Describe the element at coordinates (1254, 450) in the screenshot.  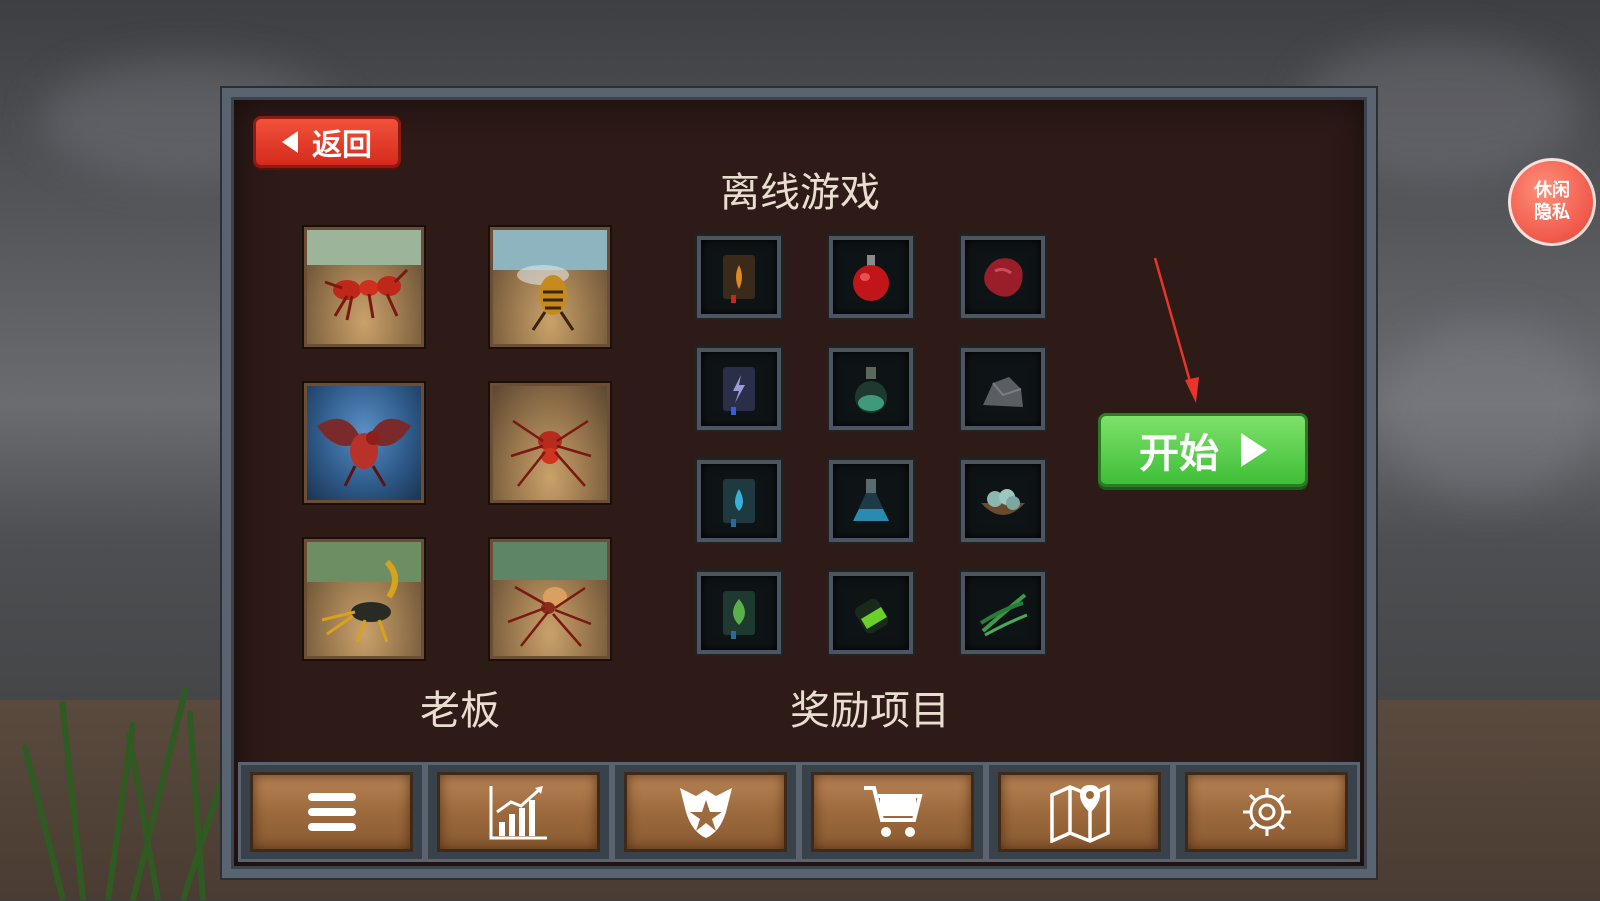
I see `play-icon` at that location.